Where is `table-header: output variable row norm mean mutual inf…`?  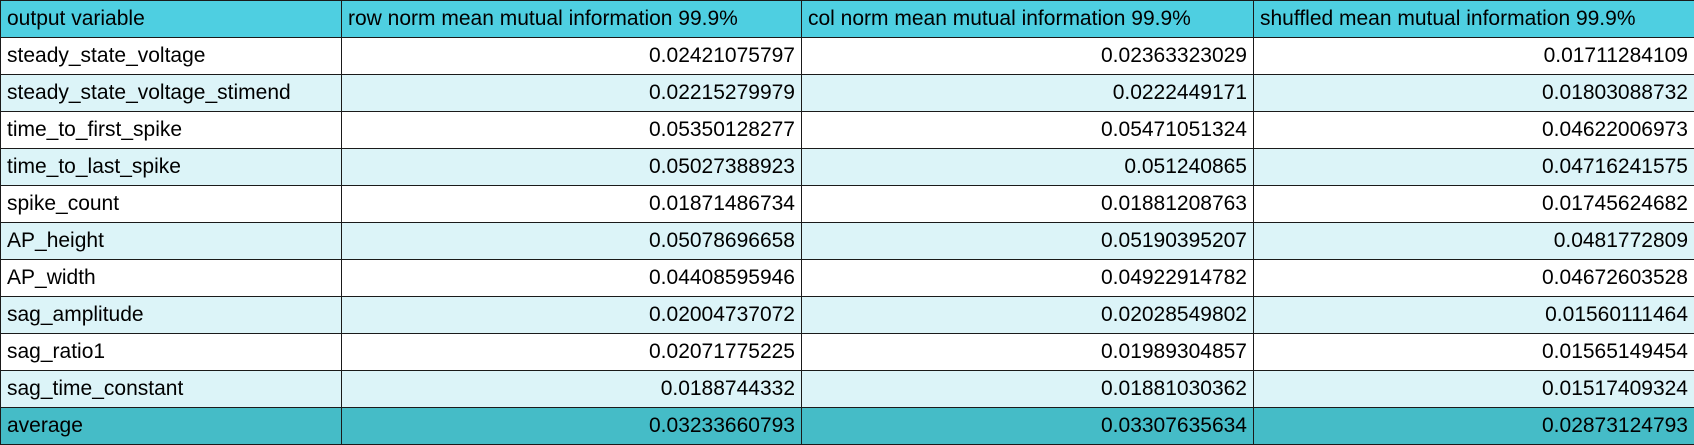
table-header: output variable row norm mean mutual inf… is located at coordinates (847, 19).